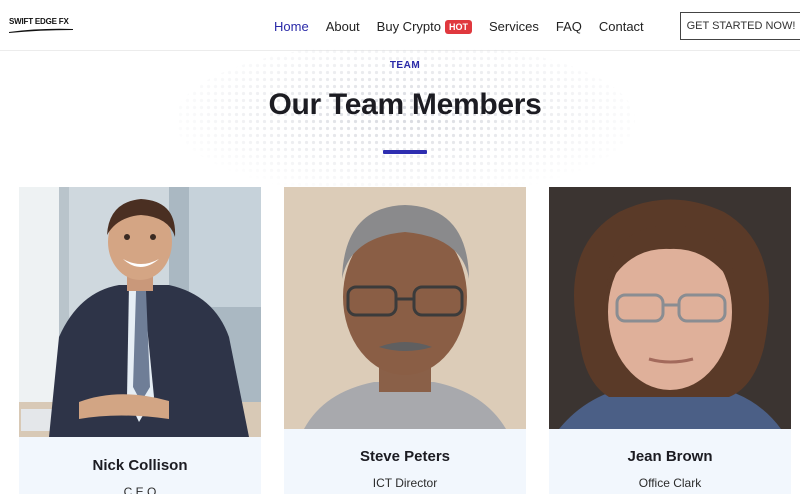 The height and width of the screenshot is (494, 800). Describe the element at coordinates (291, 26) in the screenshot. I see `nav-item-home: Home` at that location.